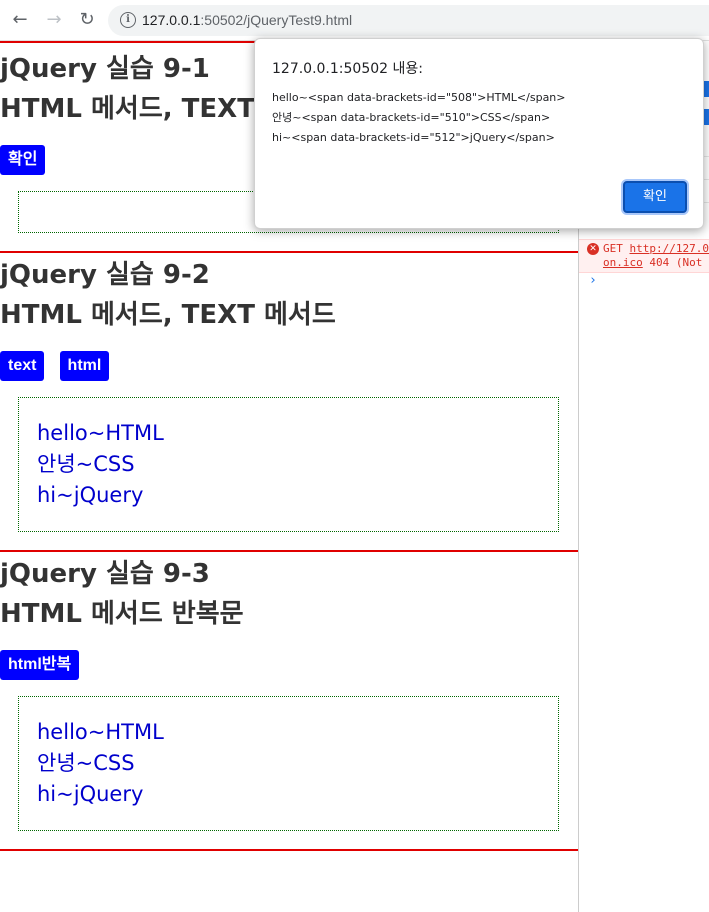 The image size is (709, 912). I want to click on back-arrow-icon: ←, so click(20, 20).